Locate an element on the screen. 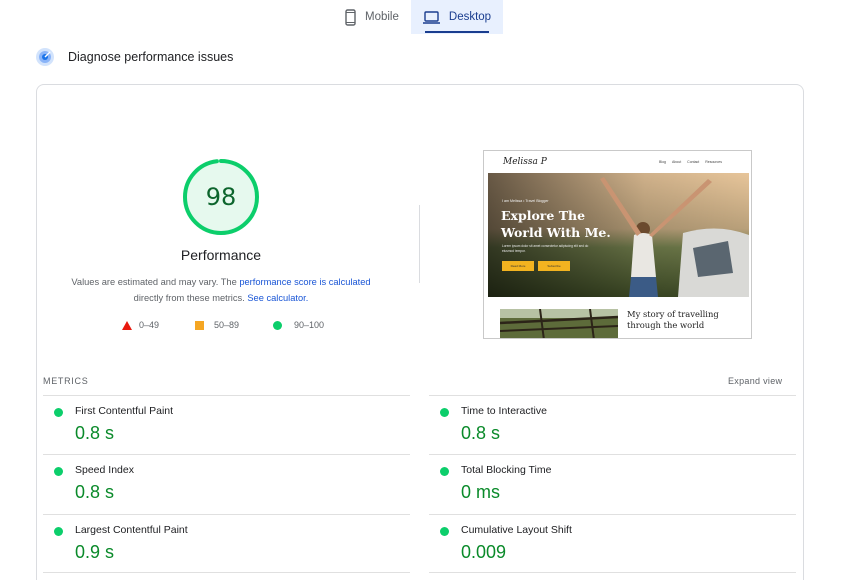  metric-value: 0.009 is located at coordinates (484, 552).